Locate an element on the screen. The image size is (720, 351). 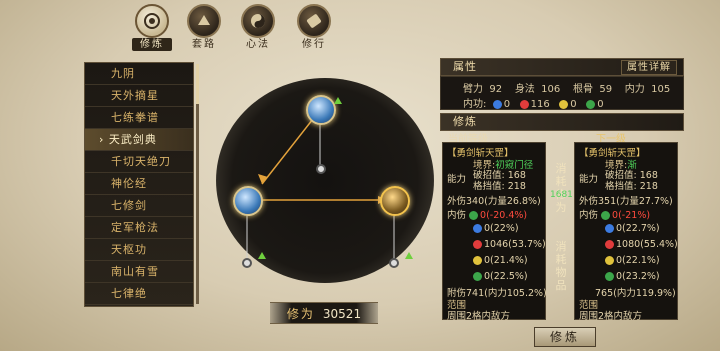
skill-node-small-left is located at coordinates (247, 263).